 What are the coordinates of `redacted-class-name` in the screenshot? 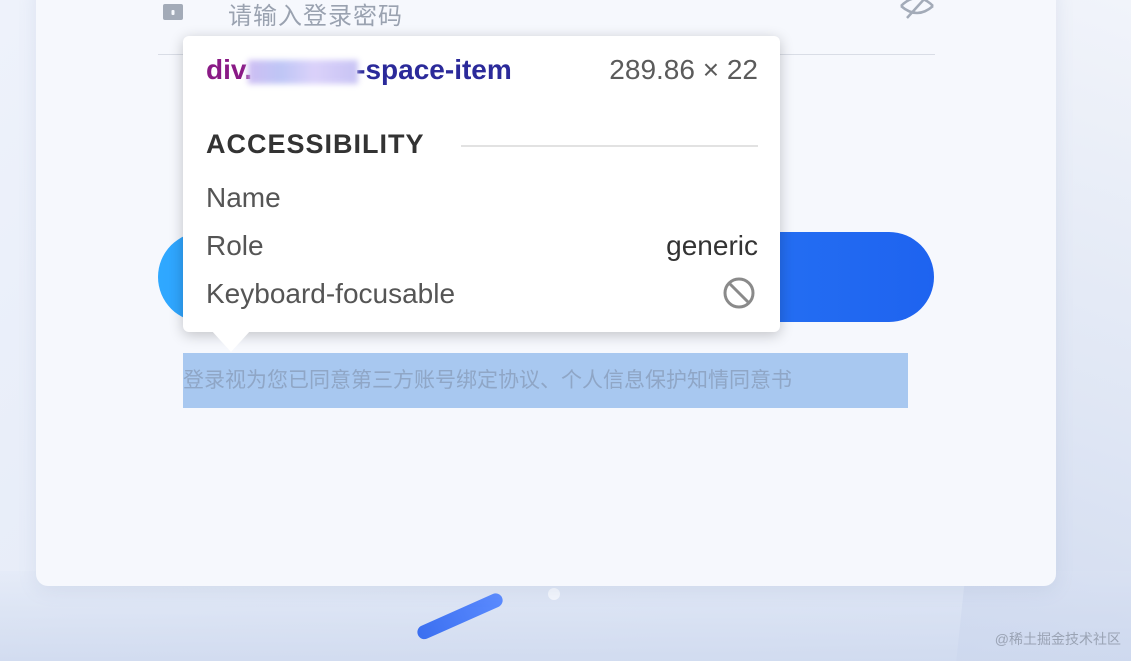 It's located at (303, 71).